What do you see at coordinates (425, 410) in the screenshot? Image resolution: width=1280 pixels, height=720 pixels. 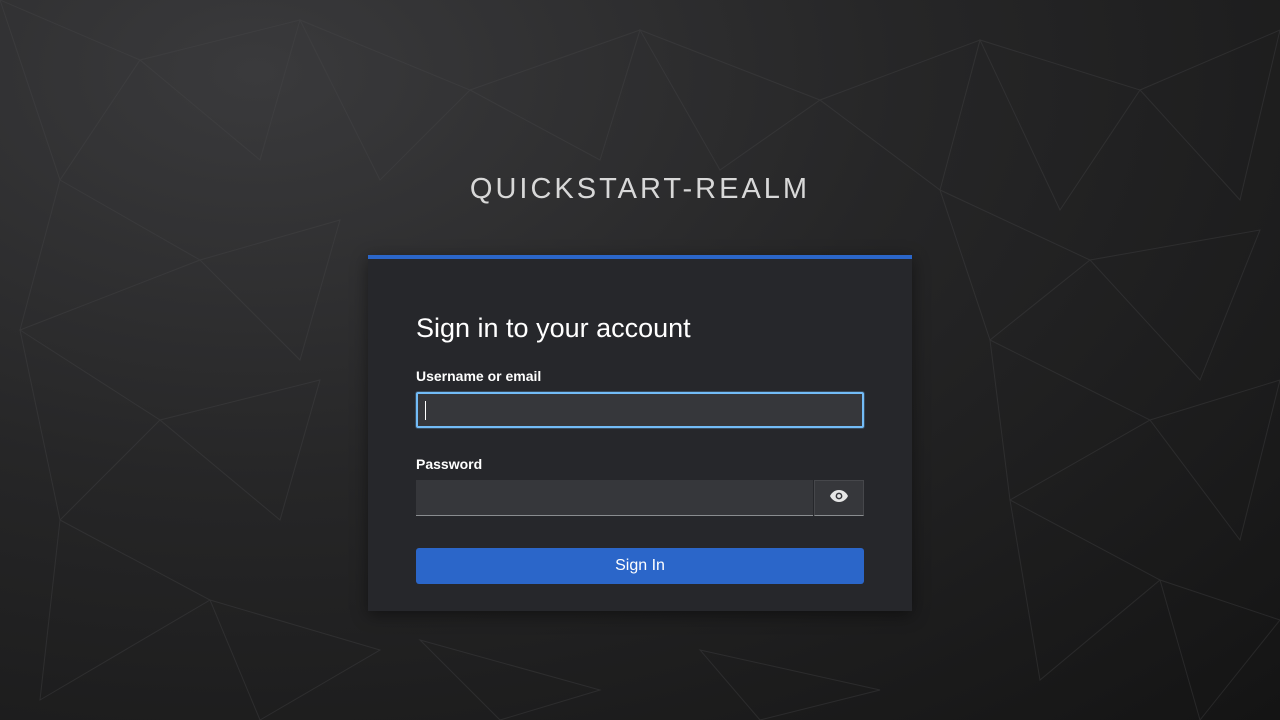 I see `text-caret` at bounding box center [425, 410].